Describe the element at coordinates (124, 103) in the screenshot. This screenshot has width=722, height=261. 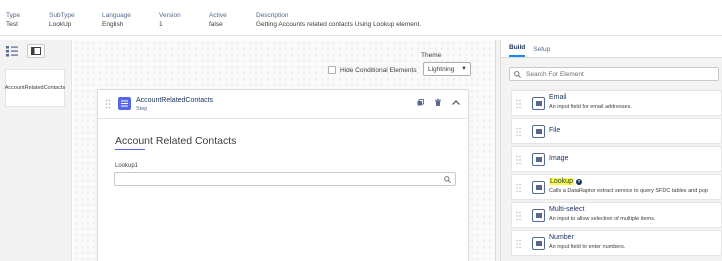
I see `step-icon` at that location.